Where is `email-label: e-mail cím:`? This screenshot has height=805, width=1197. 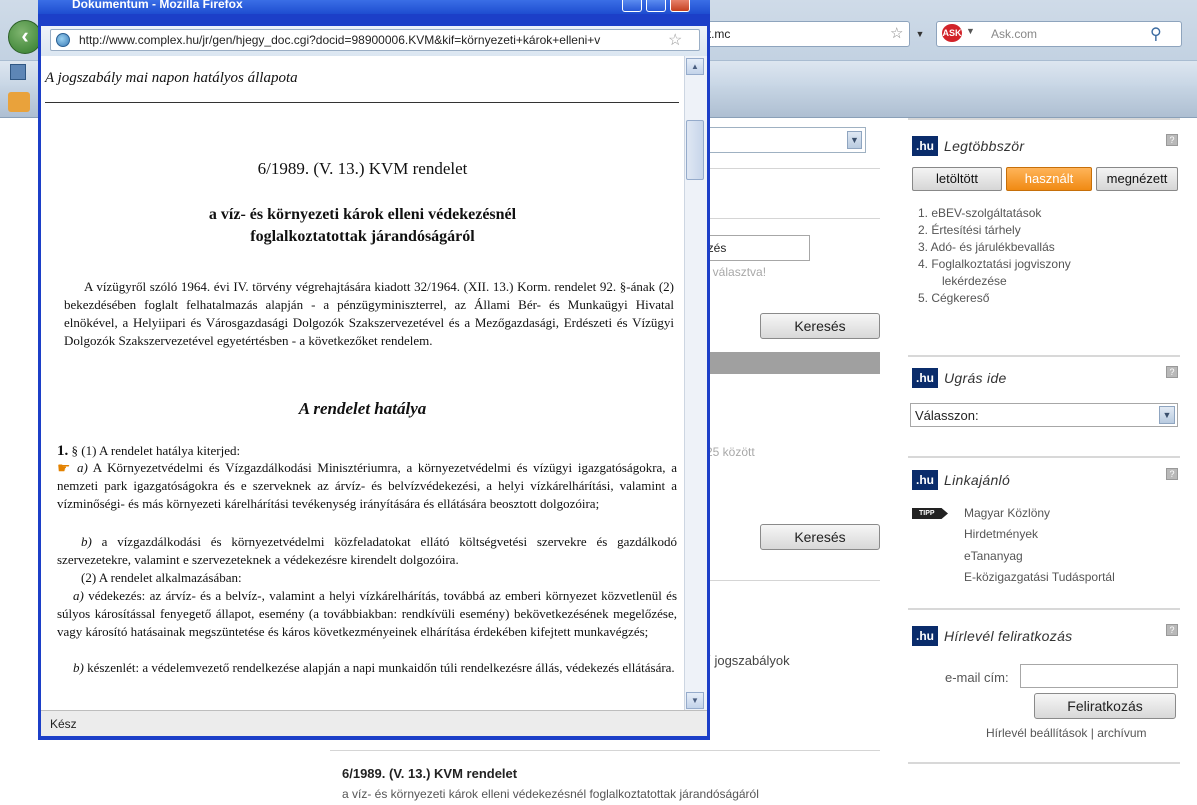
email-label: e-mail cím: is located at coordinates (977, 677).